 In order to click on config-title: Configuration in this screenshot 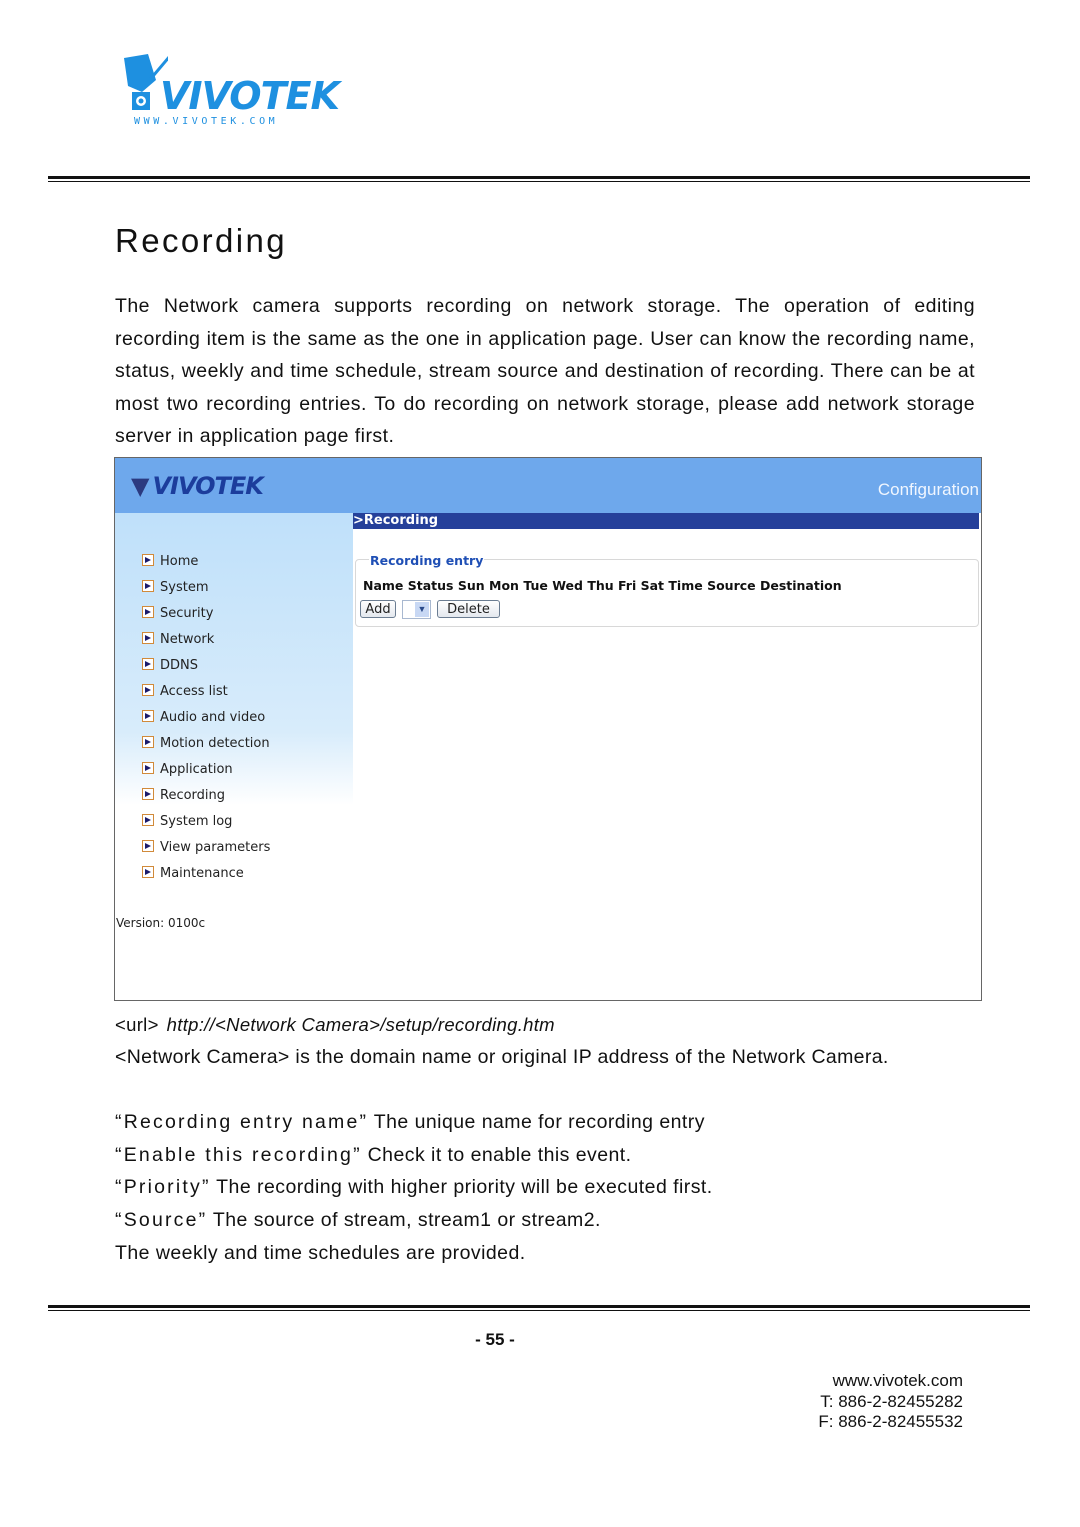, I will do `click(928, 489)`.